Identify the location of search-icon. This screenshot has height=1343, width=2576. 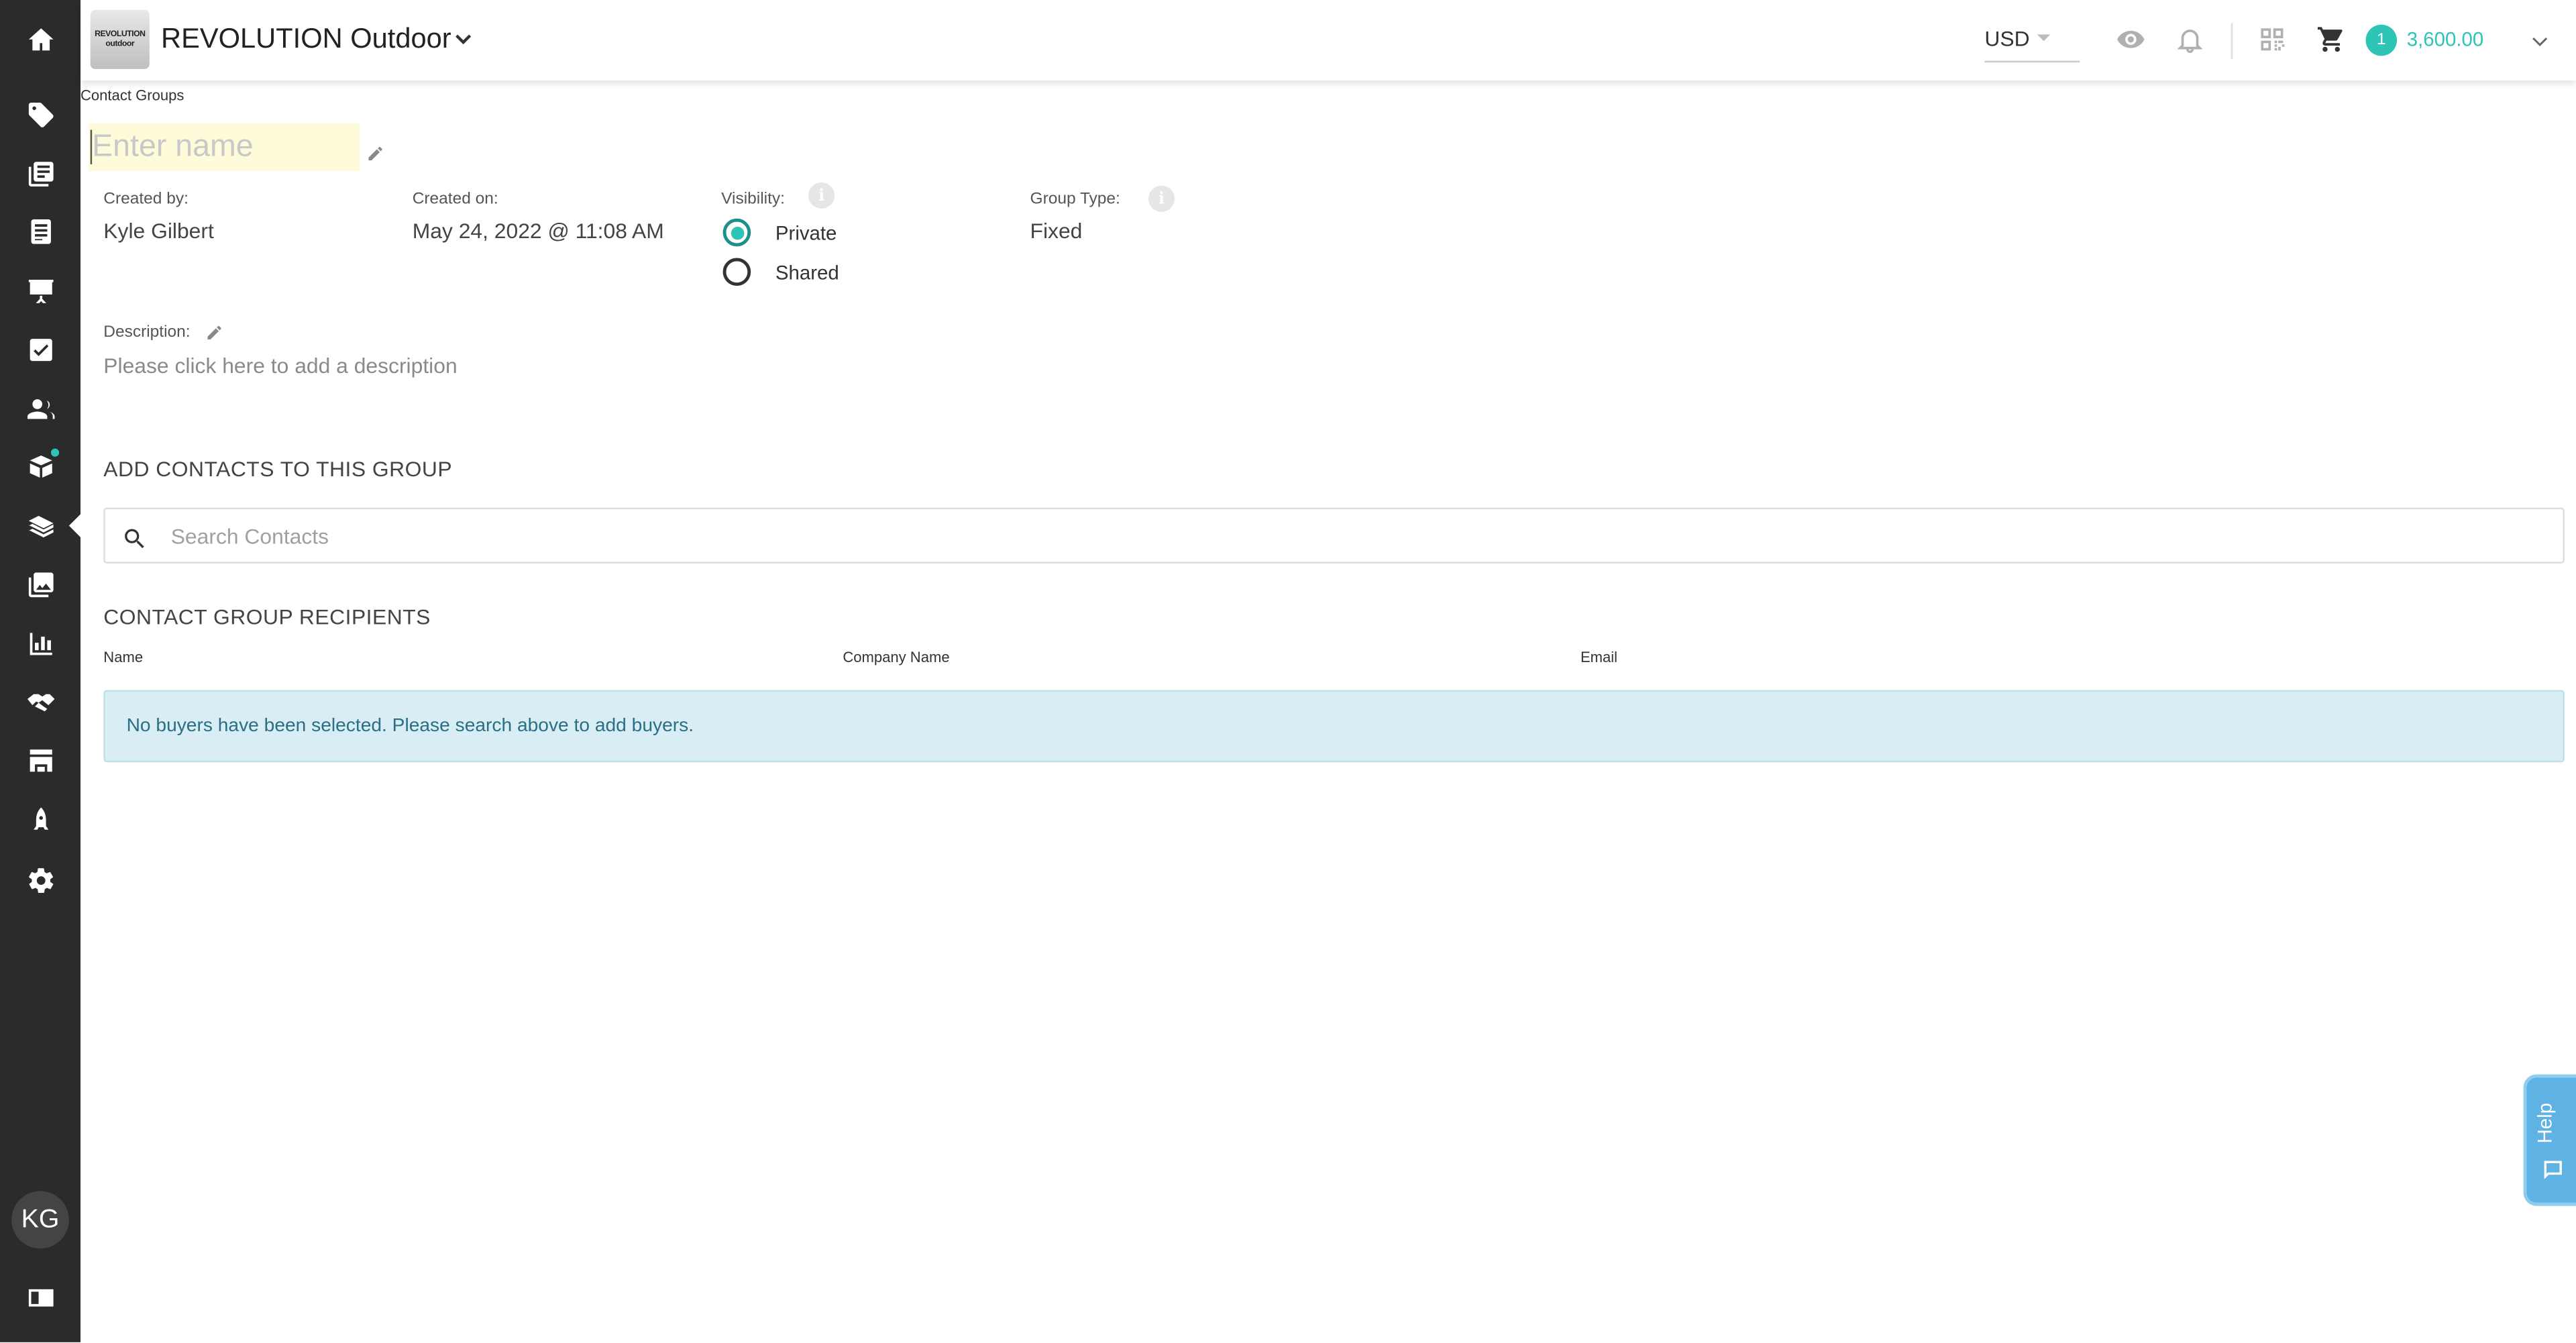
(134, 539).